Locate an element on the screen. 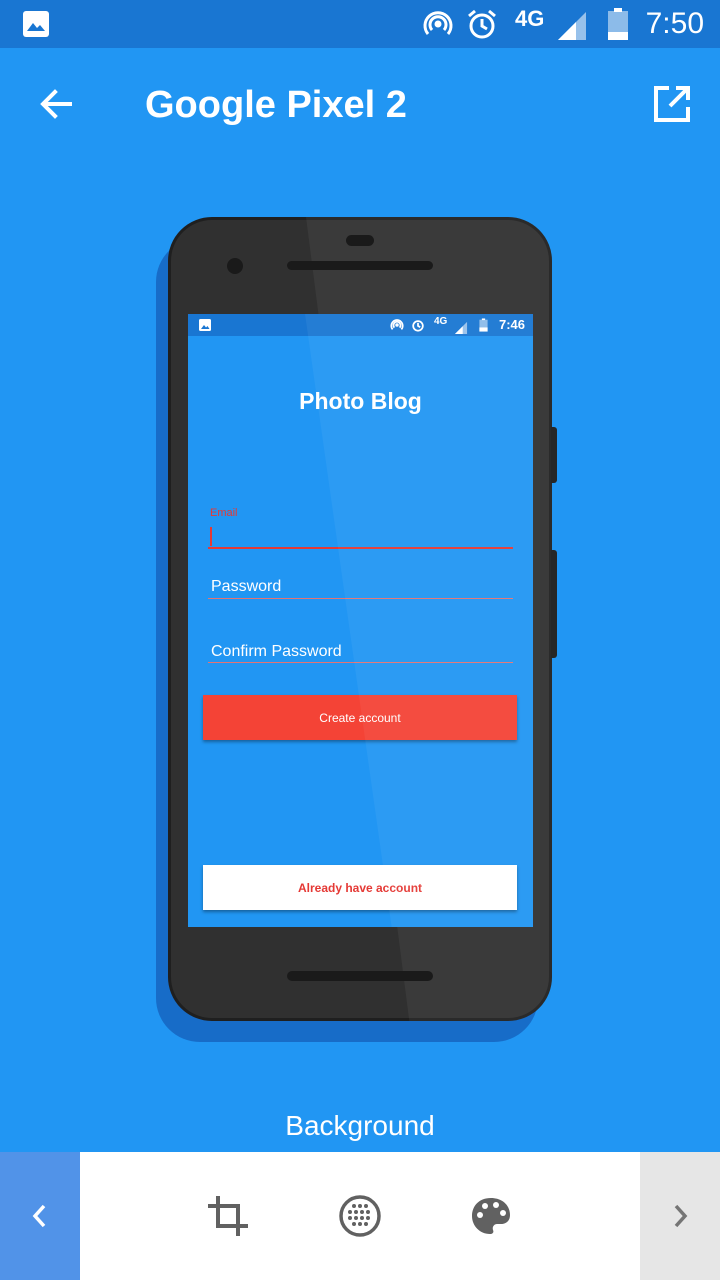 This screenshot has width=720, height=1280. arrow-back-icon is located at coordinates (56, 104).